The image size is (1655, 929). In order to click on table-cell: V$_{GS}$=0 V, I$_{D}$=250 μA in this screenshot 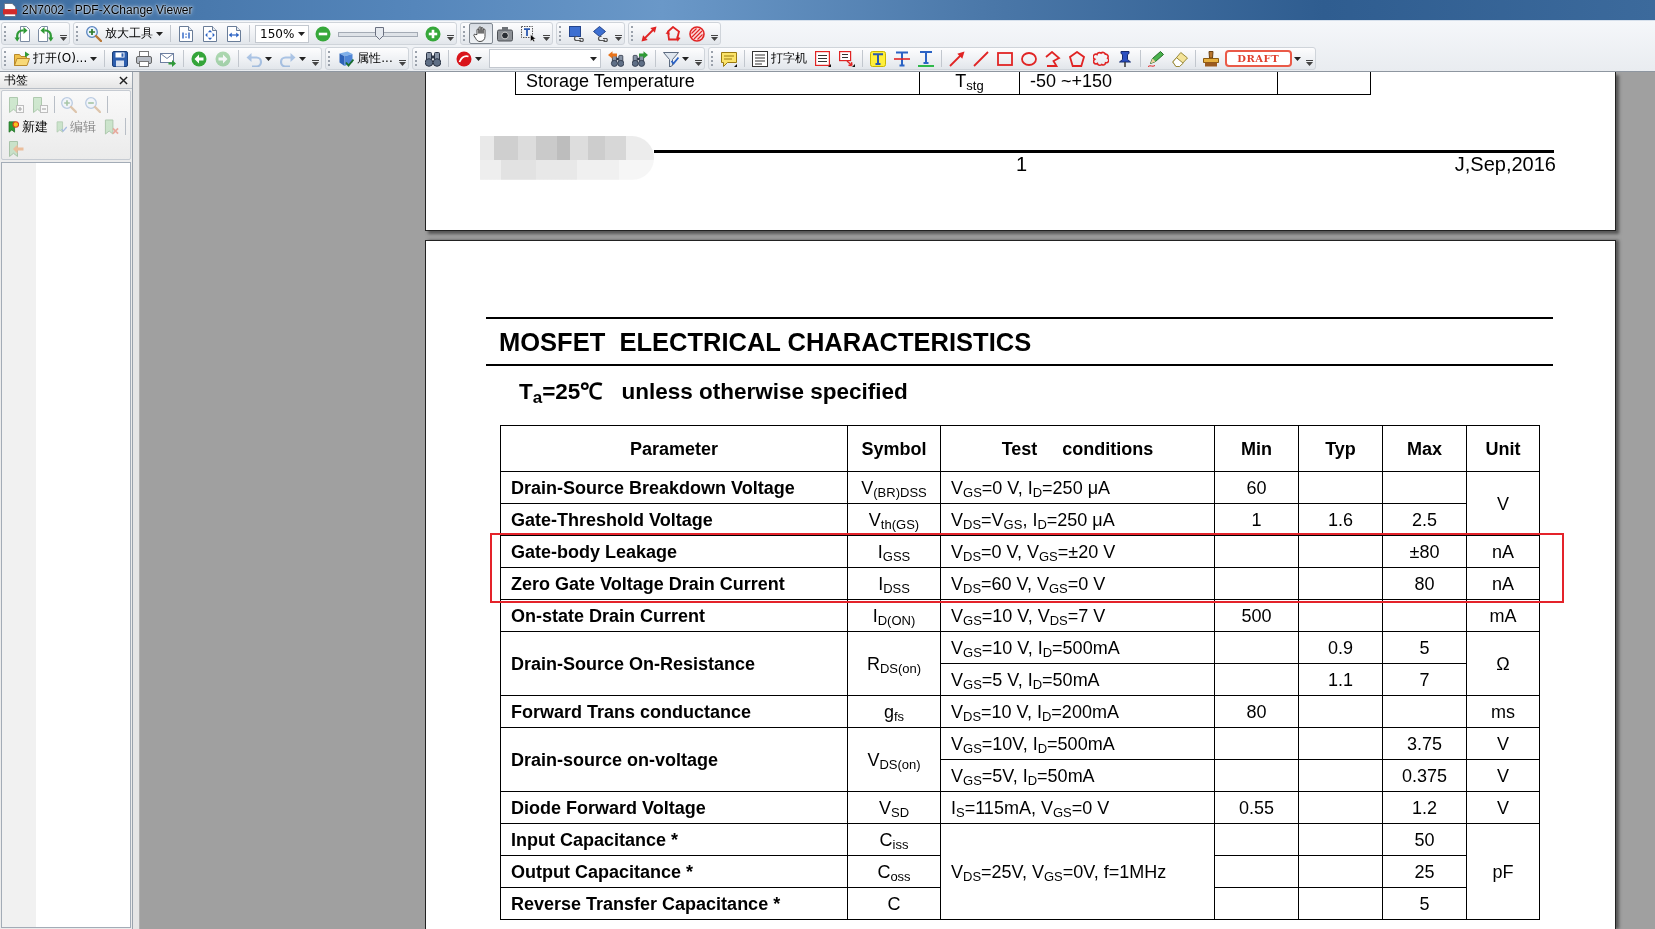, I will do `click(1077, 487)`.